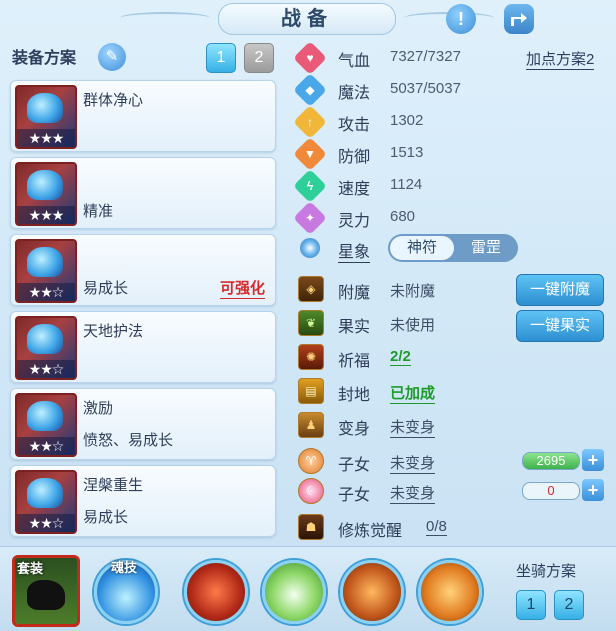 The image size is (616, 631). What do you see at coordinates (126, 592) in the screenshot?
I see `soul-skill-button: 魂技` at bounding box center [126, 592].